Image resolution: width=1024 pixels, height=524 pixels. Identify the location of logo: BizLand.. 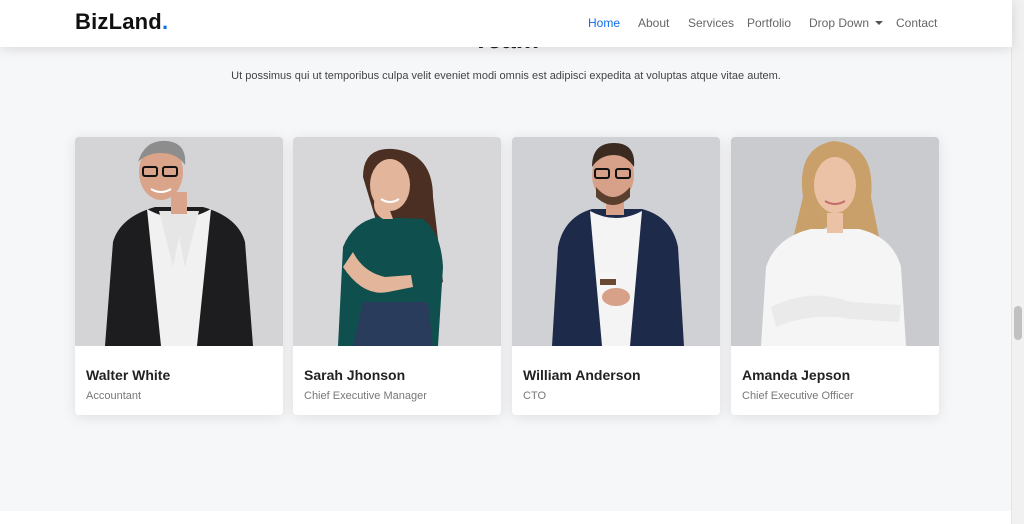
(121, 22).